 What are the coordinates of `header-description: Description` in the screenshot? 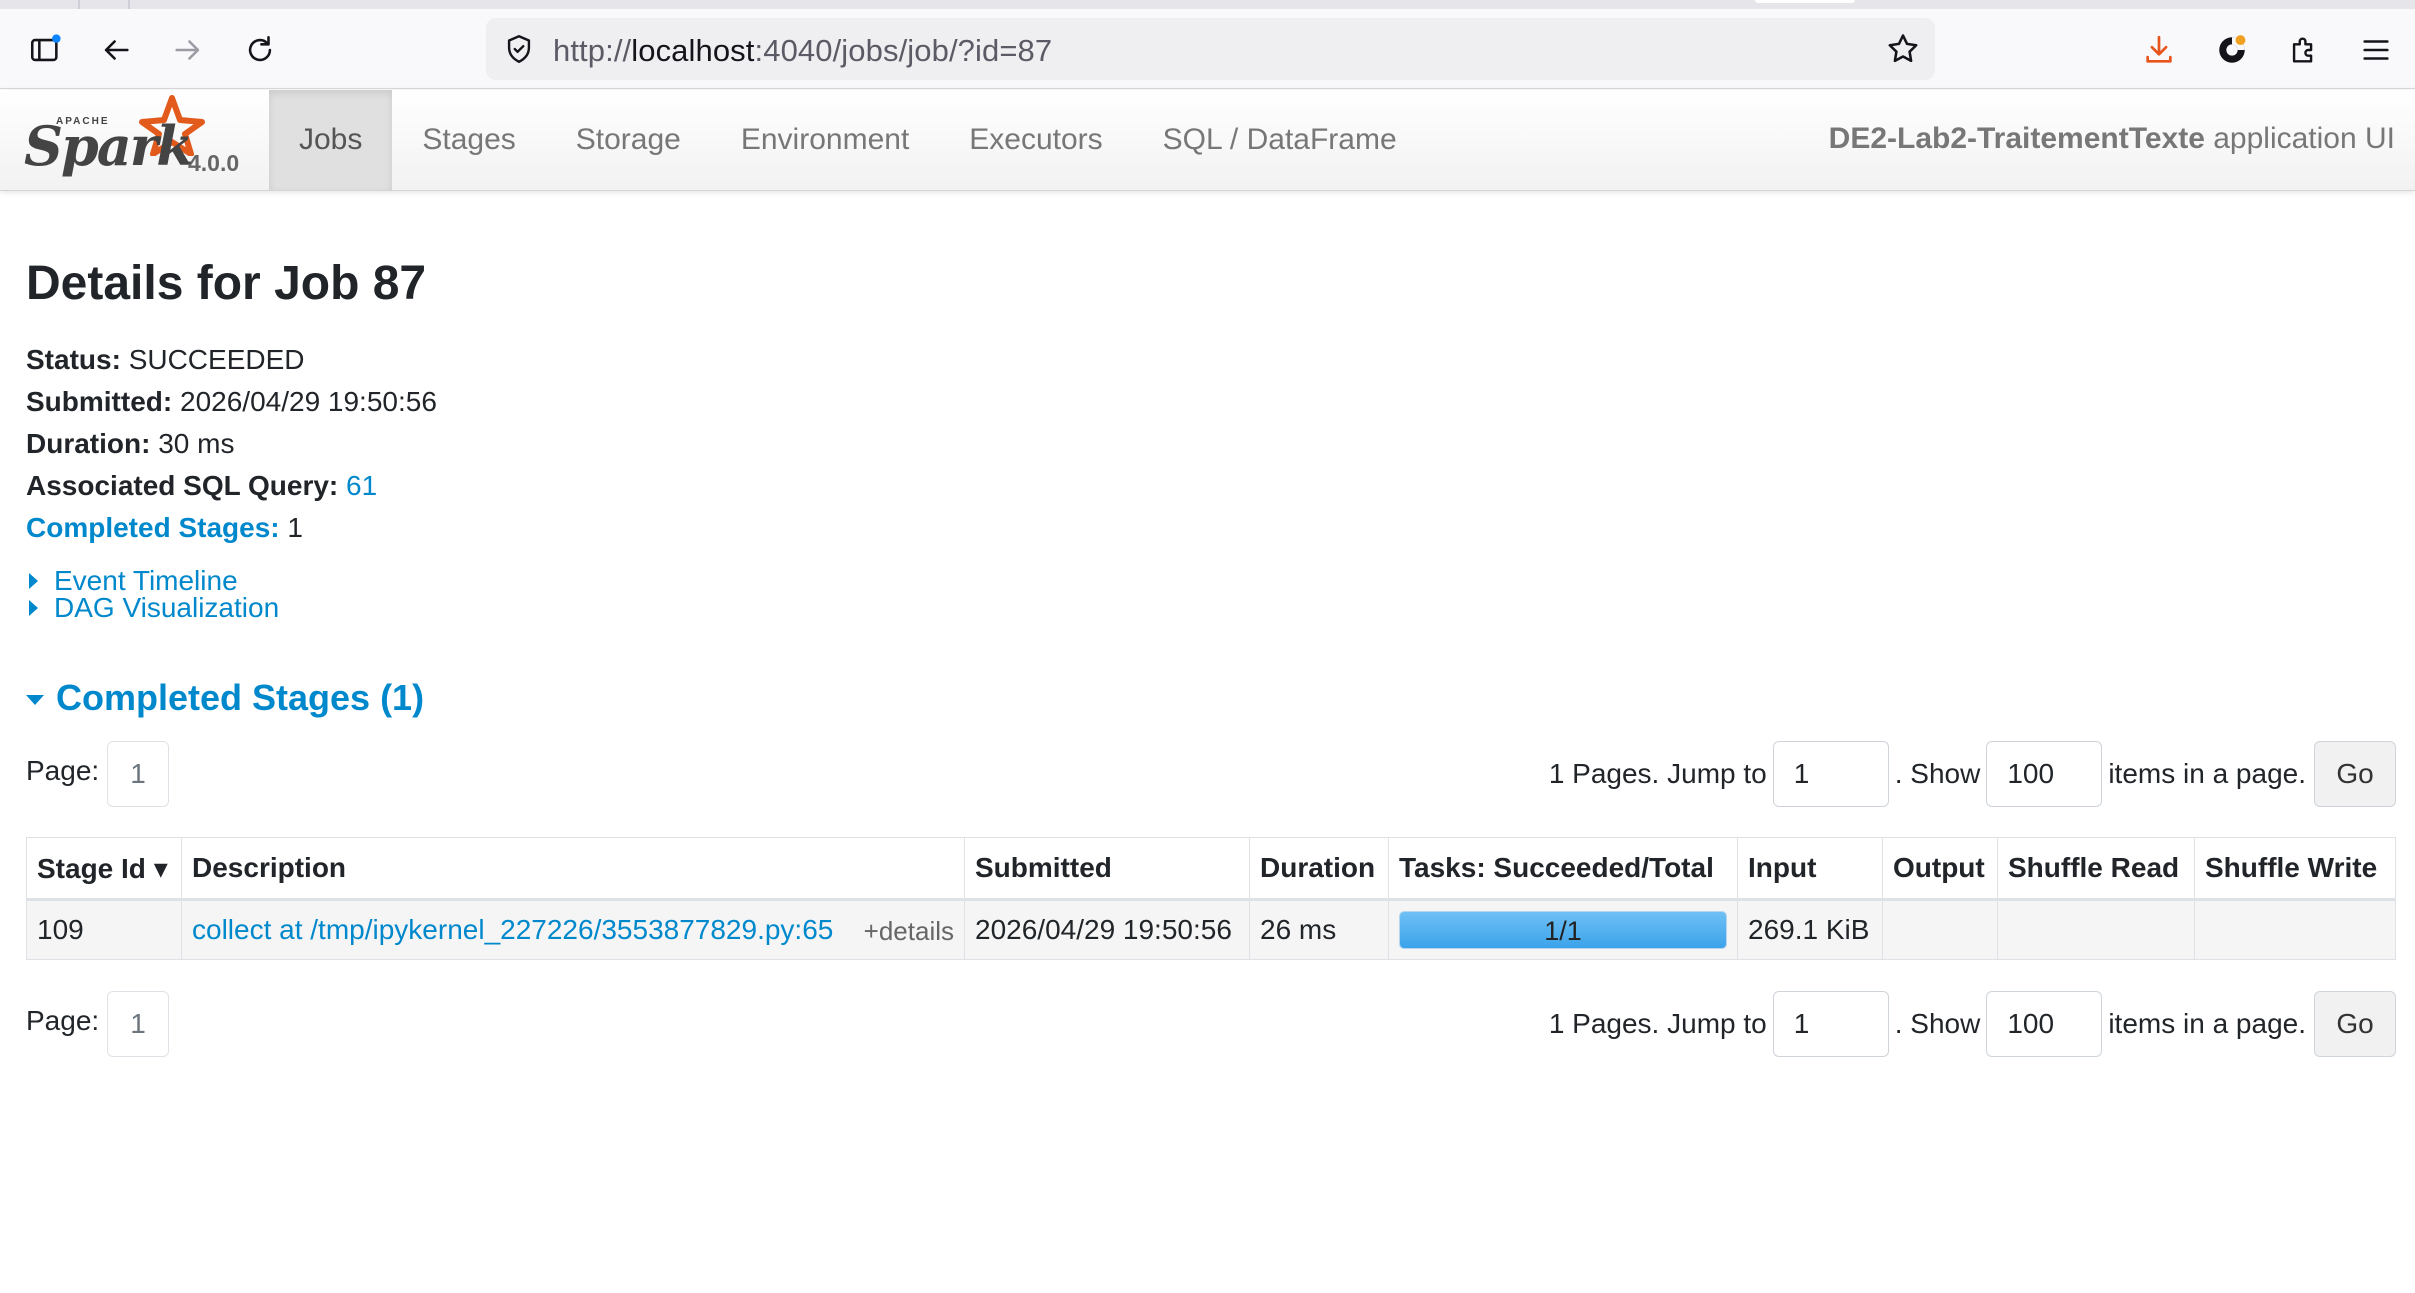 It's located at (573, 869).